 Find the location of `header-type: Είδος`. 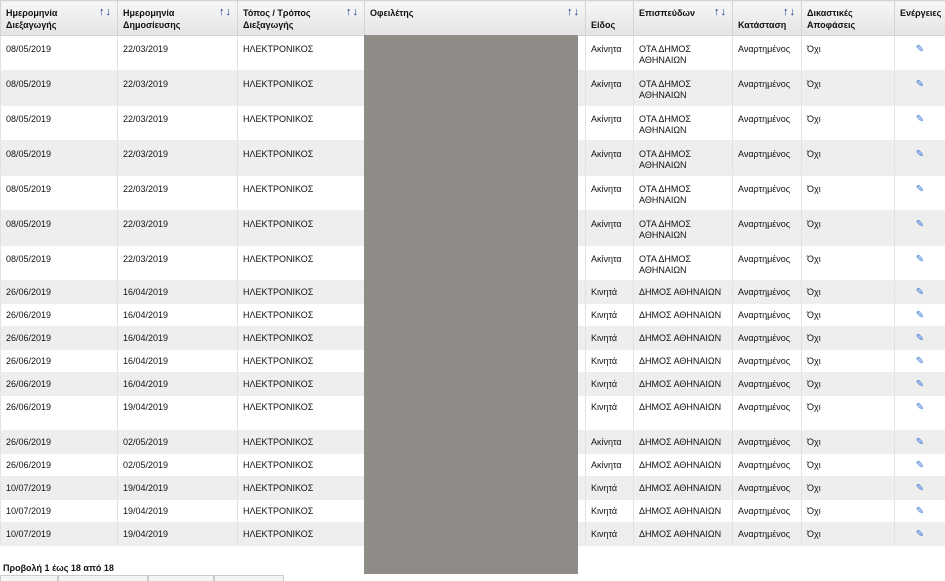

header-type: Είδος is located at coordinates (609, 18).